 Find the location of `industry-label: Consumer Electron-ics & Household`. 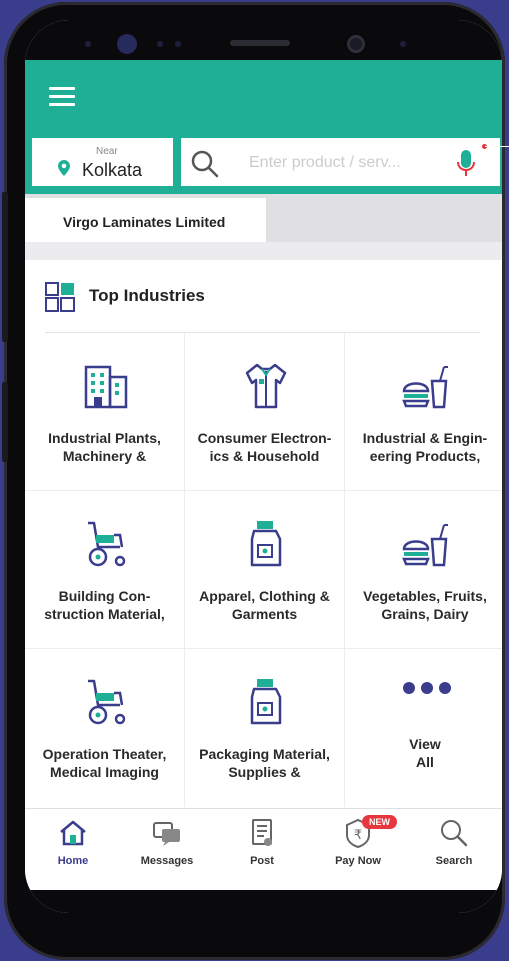

industry-label: Consumer Electron-ics & Household is located at coordinates (264, 447).